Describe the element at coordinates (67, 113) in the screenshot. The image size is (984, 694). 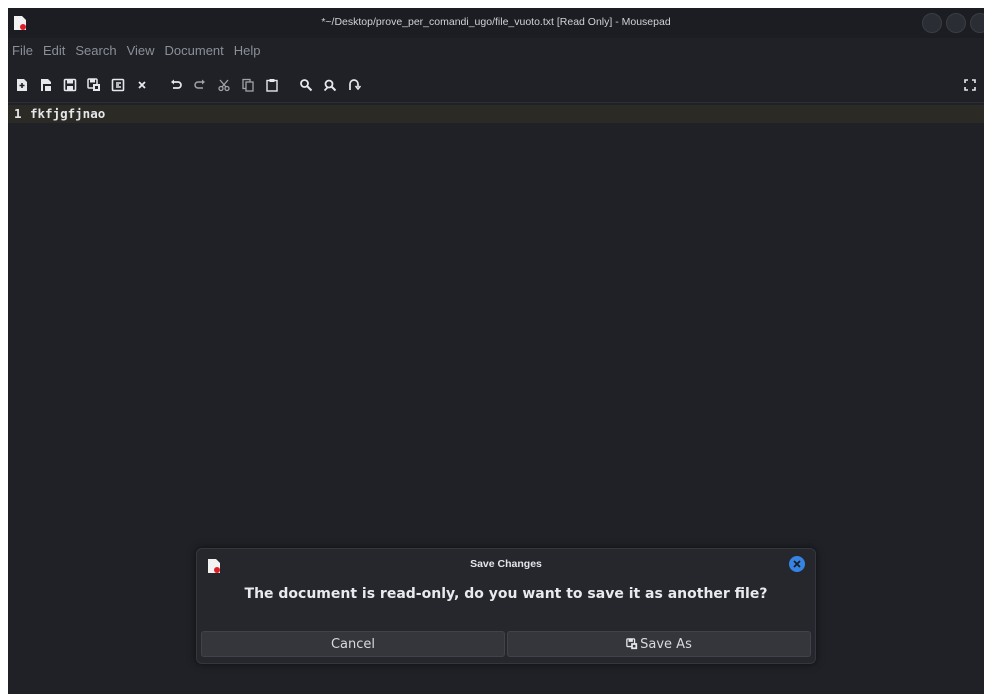
I see `line-text: fkfjgfjnao` at that location.